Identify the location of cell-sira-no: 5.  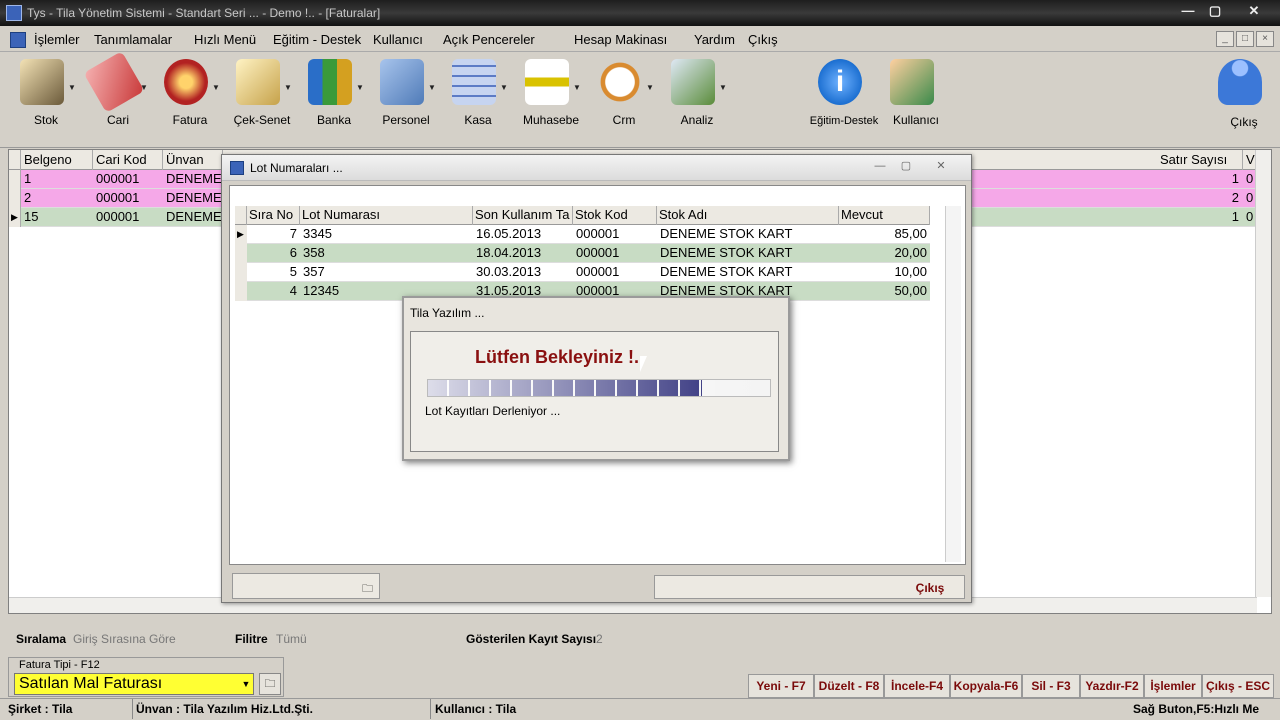
(293, 271).